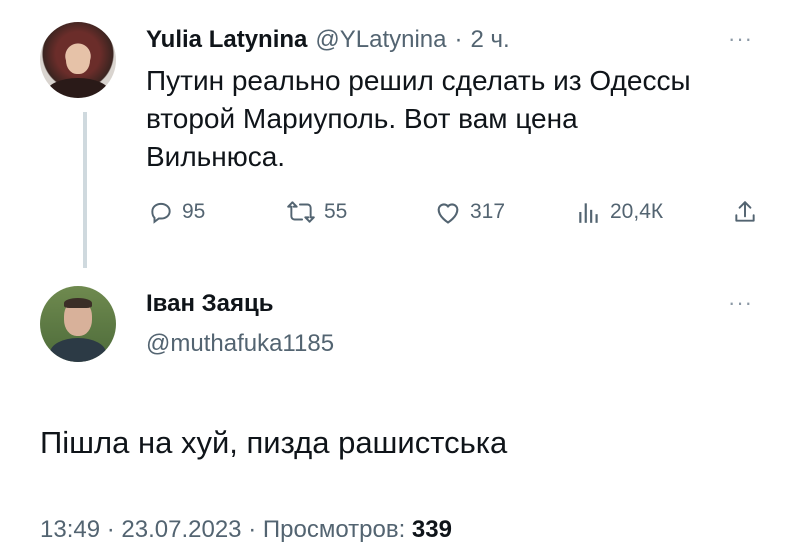 The height and width of the screenshot is (558, 800). Describe the element at coordinates (78, 324) in the screenshot. I see `avatar-ivan-zayats` at that location.